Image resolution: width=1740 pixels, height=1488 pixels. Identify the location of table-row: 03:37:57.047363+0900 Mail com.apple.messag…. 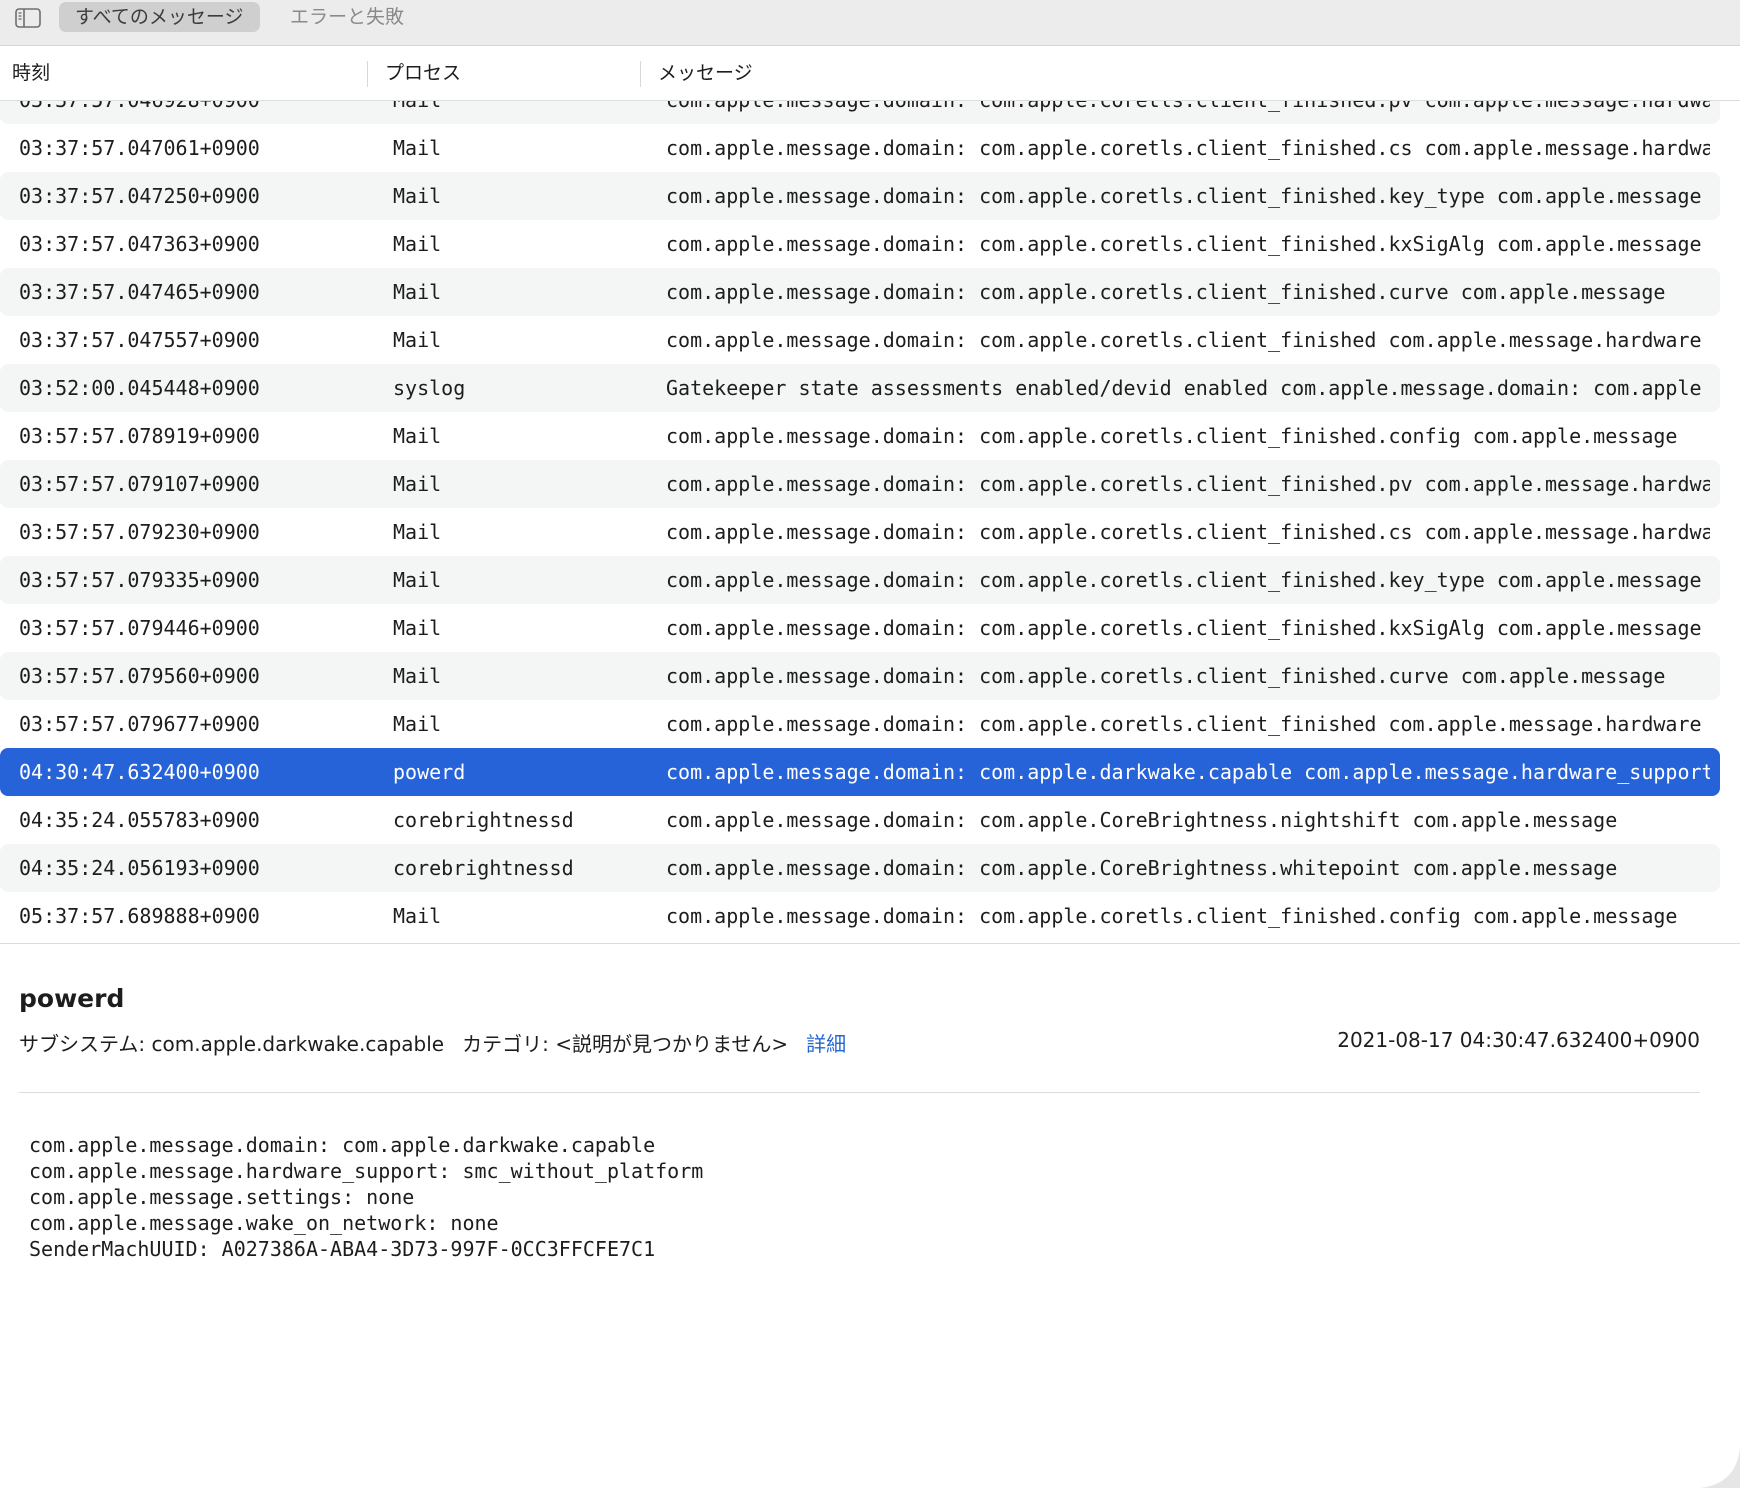
(860, 244).